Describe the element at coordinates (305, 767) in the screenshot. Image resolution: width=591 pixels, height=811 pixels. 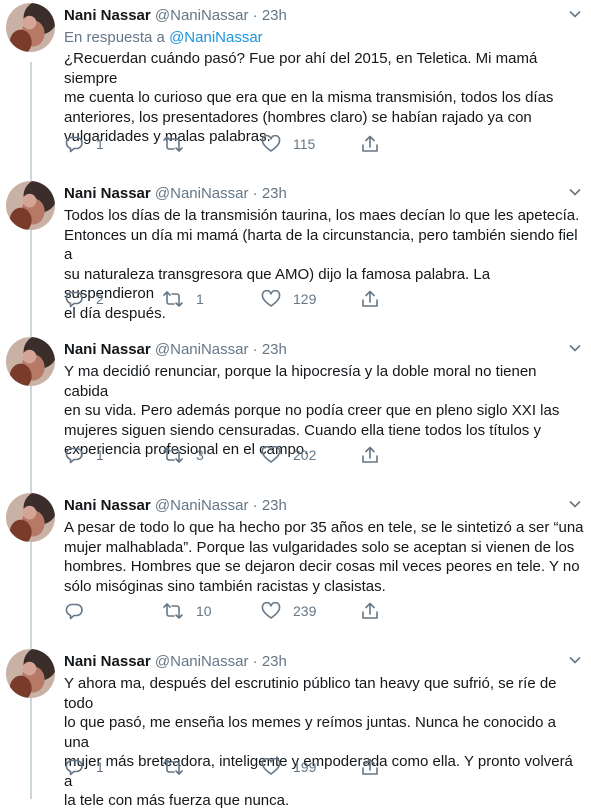
I see `like-count: 199` at that location.